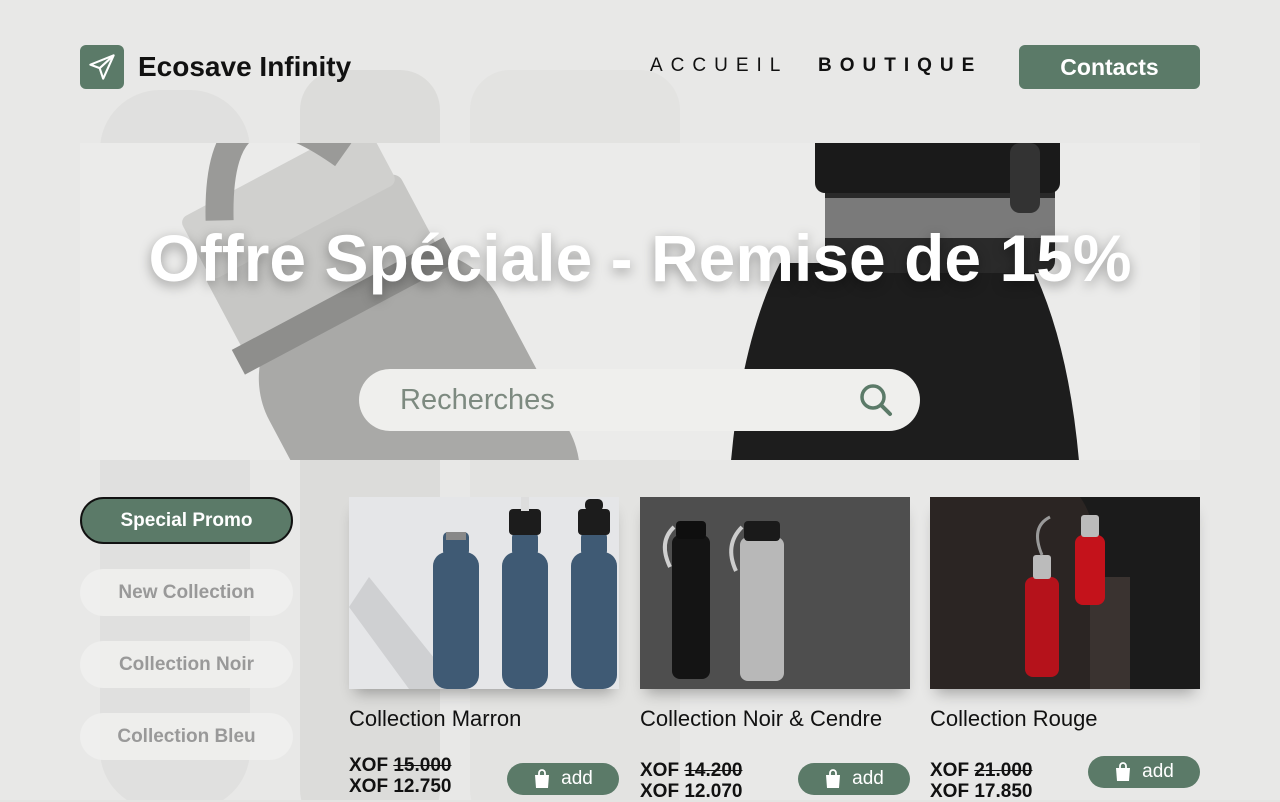 The width and height of the screenshot is (1280, 802). I want to click on hero-title: Offre Spéciale - Remise de 15%, so click(640, 258).